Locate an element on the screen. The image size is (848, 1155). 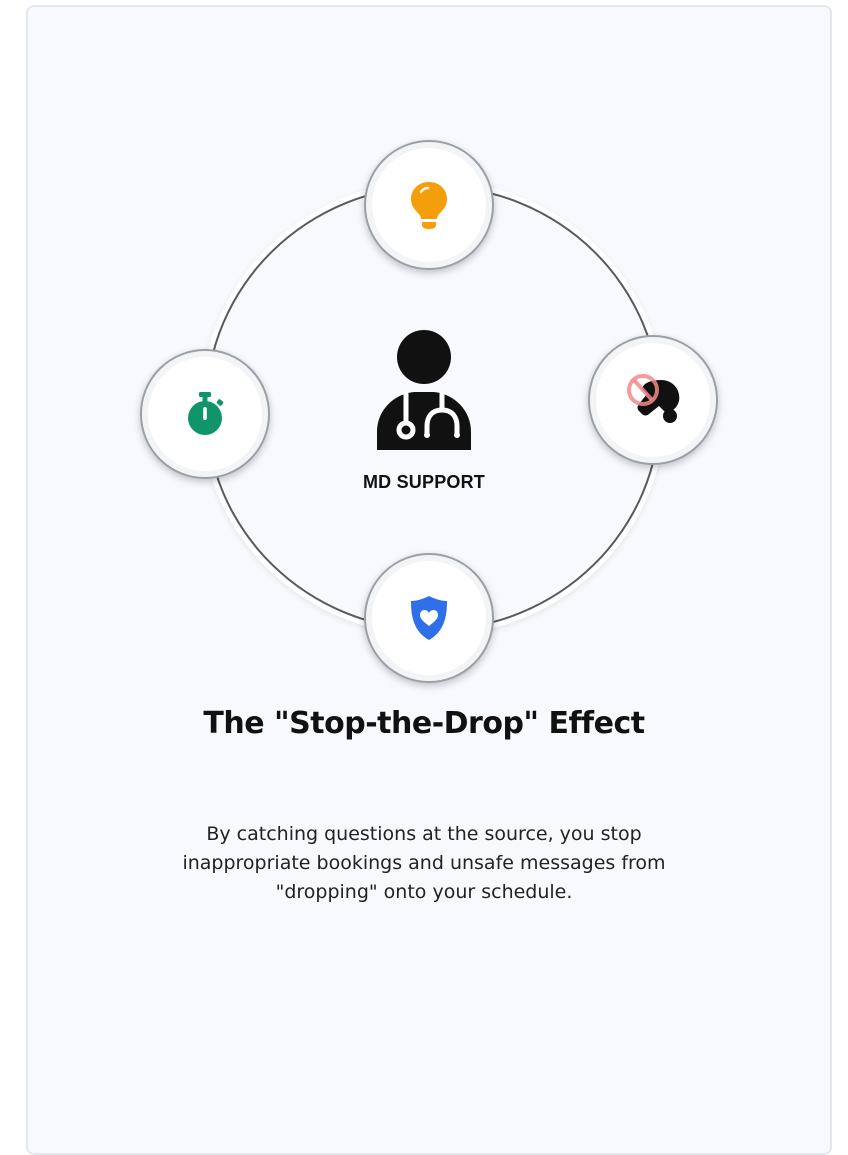
shield-heart-icon is located at coordinates (429, 618).